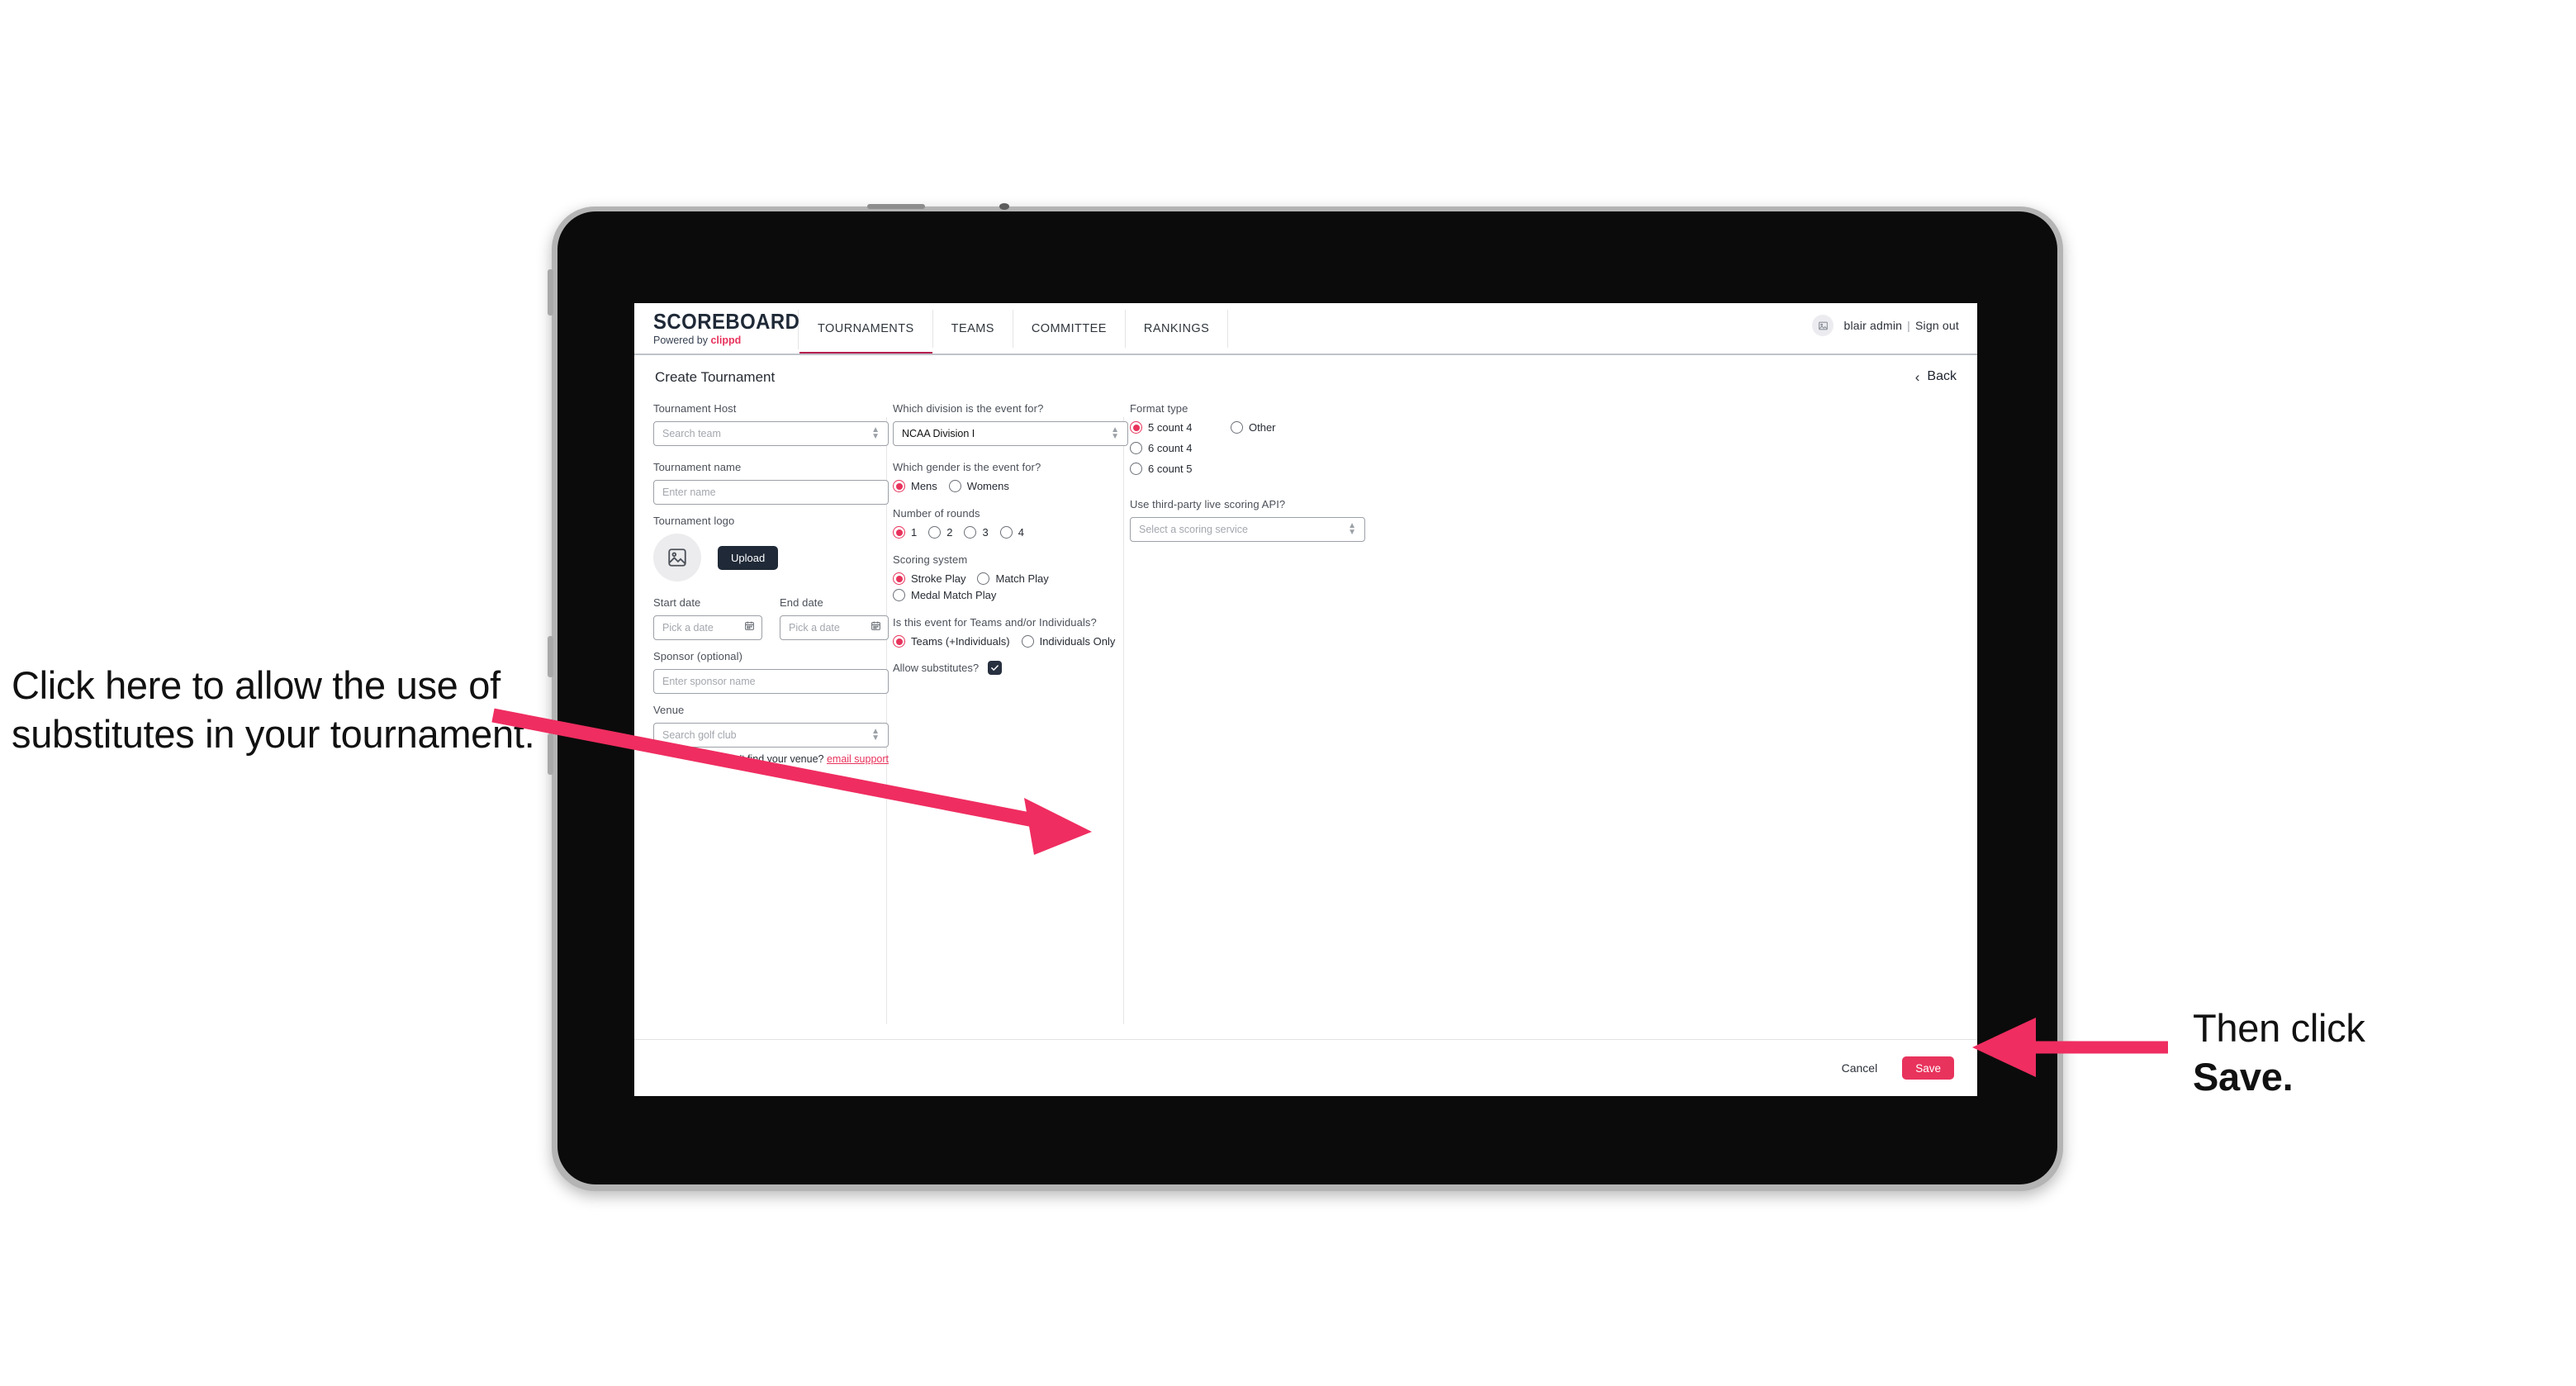 This screenshot has height=1386, width=2576. What do you see at coordinates (1170, 469) in the screenshot?
I see `radio-6-count-5-label: 6 count 5` at bounding box center [1170, 469].